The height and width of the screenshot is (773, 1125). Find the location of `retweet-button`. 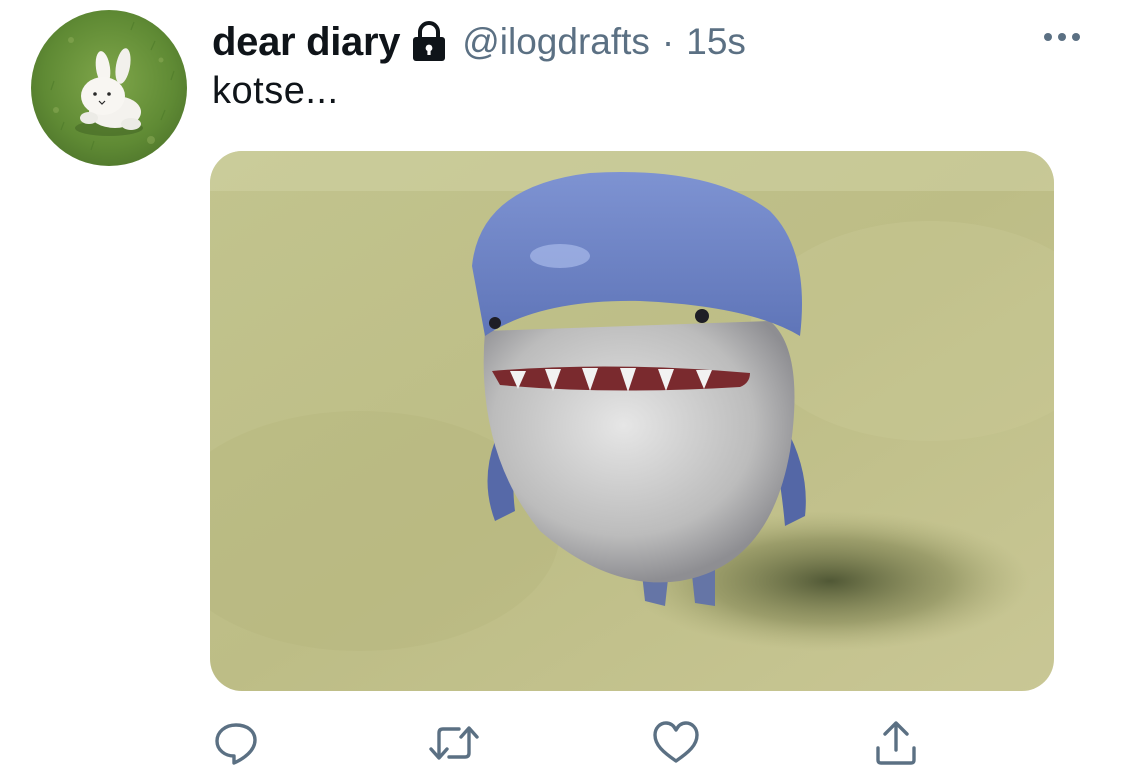

retweet-button is located at coordinates (454, 743).